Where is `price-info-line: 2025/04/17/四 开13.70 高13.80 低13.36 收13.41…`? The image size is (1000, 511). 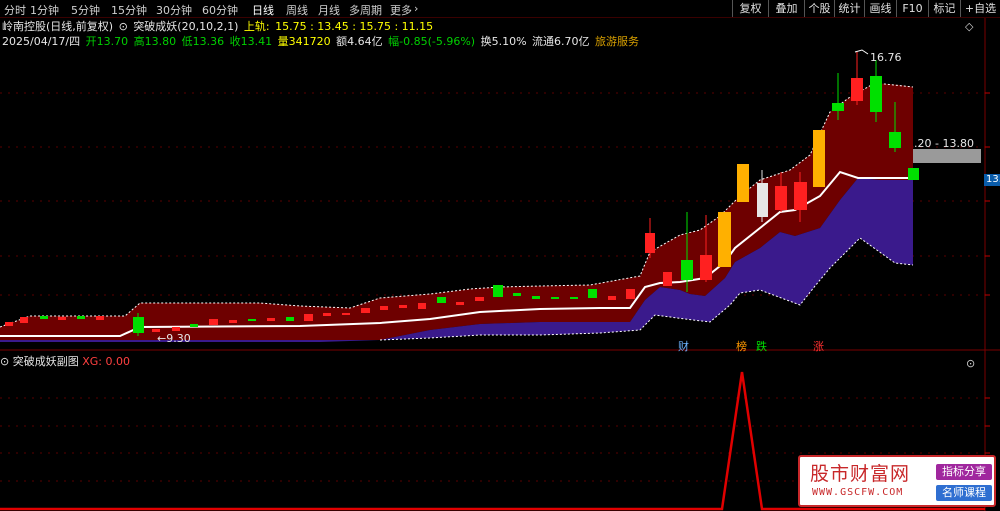 price-info-line: 2025/04/17/四 开13.70 高13.80 低13.36 收13.41… is located at coordinates (321, 41).